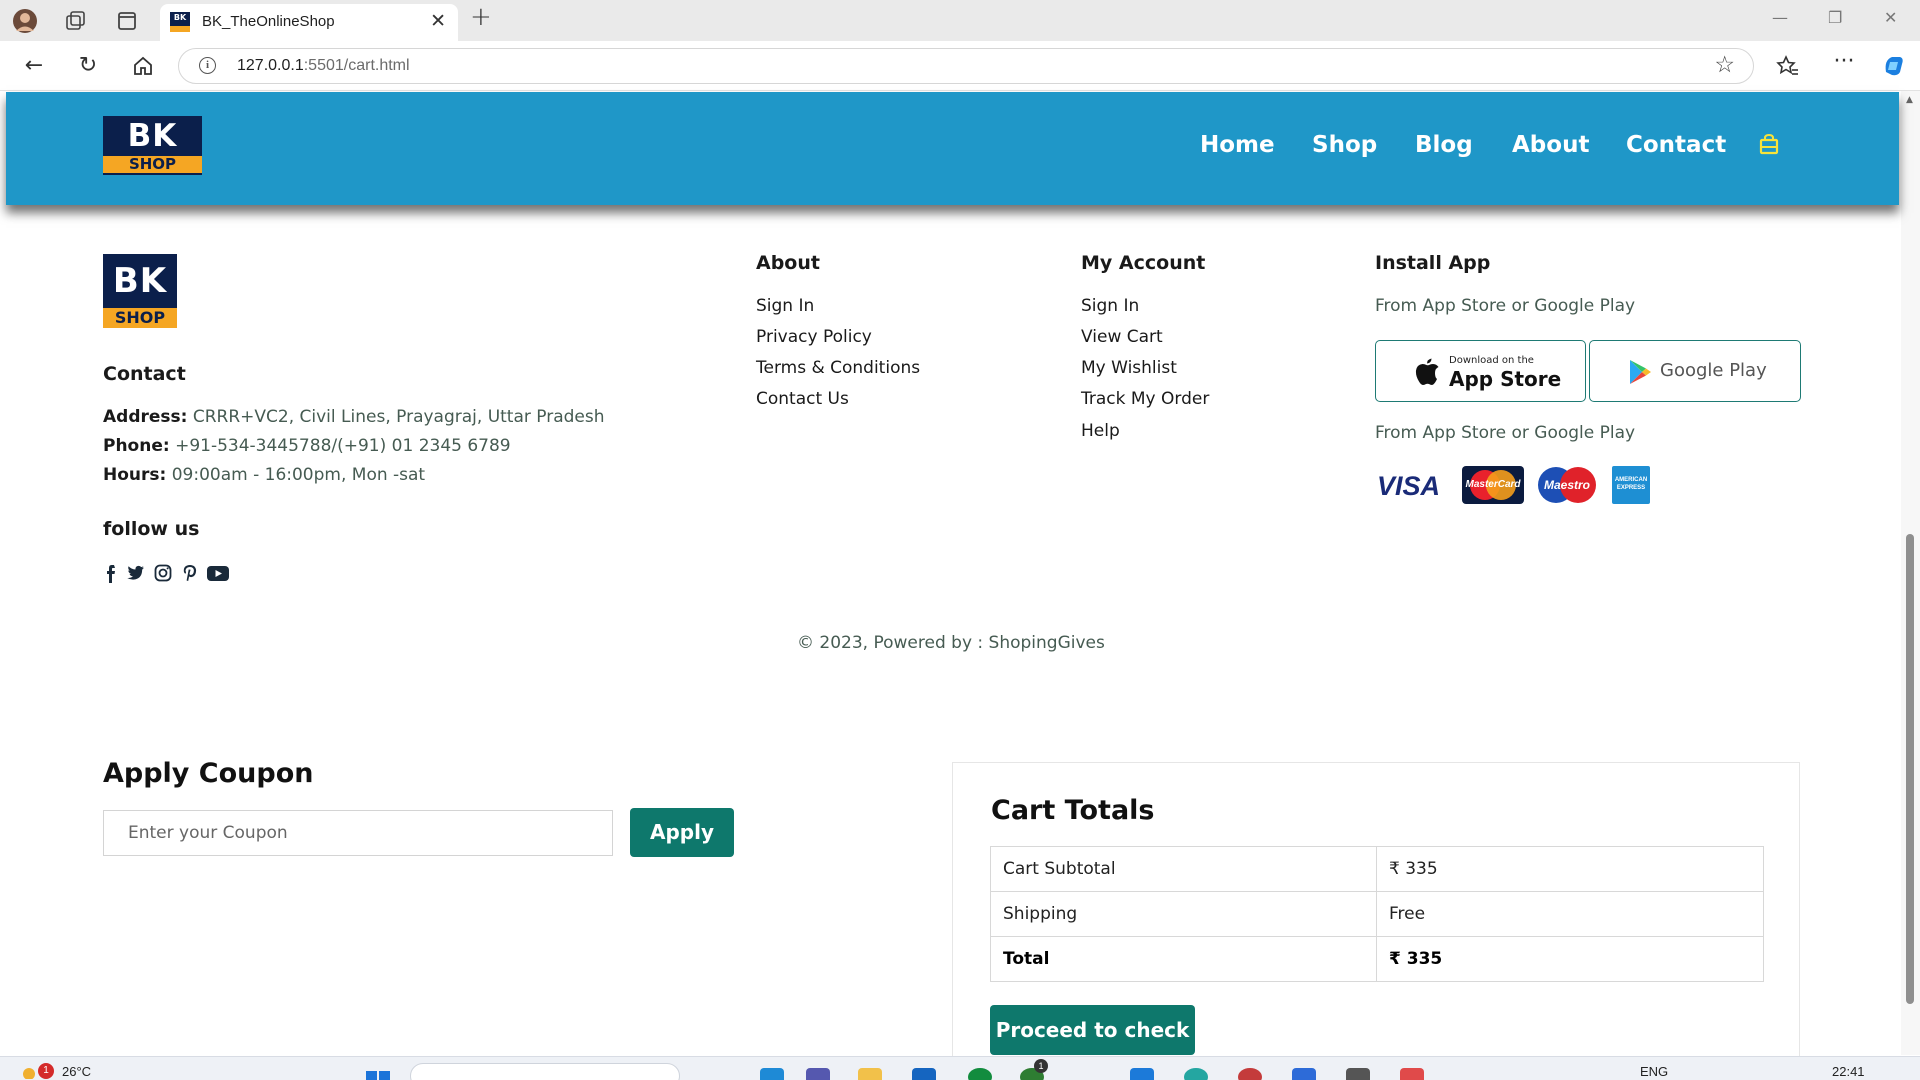 The image size is (1920, 1080). I want to click on taskbar-terminal-icon, so click(1358, 1074).